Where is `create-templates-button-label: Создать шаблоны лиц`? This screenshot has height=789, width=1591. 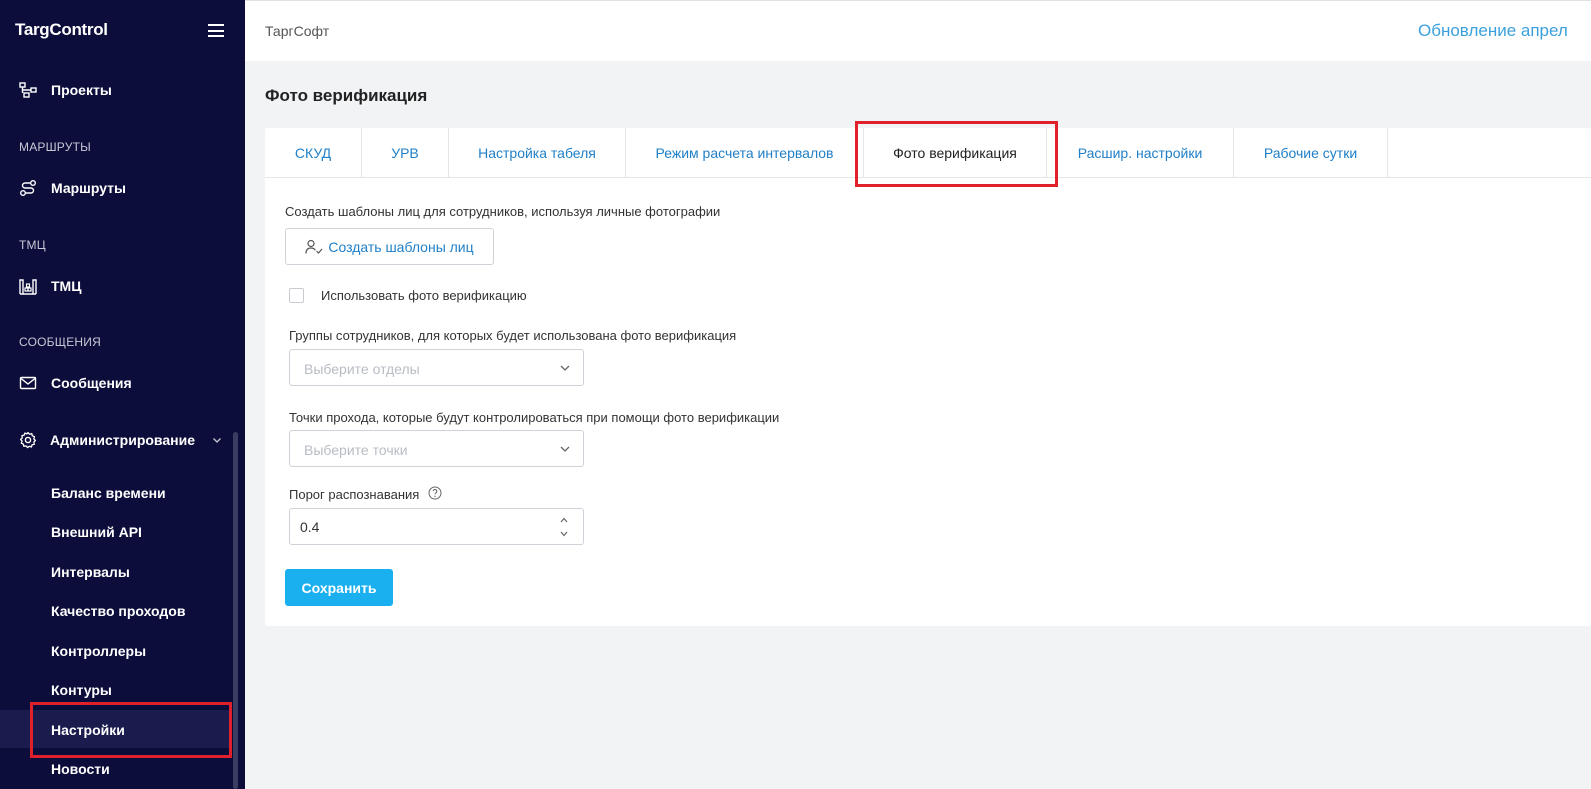 create-templates-button-label: Создать шаблоны лиц is located at coordinates (401, 246).